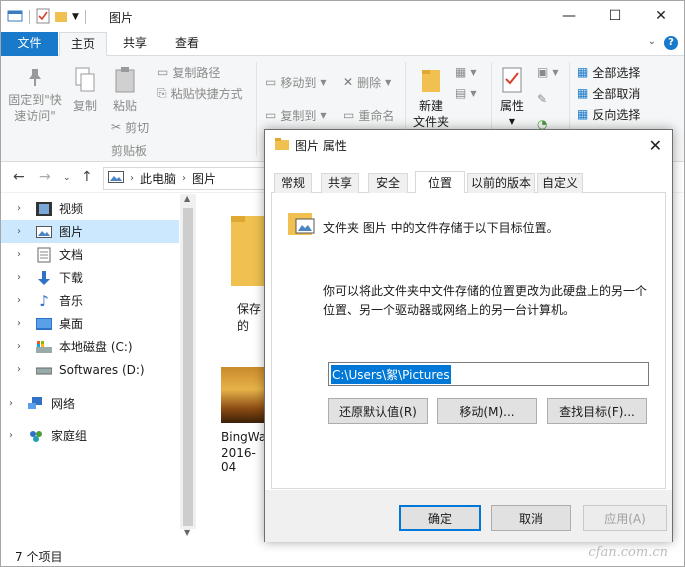 The width and height of the screenshot is (685, 567). Describe the element at coordinates (501, 183) in the screenshot. I see `tab-previous-versions: 以前的版本` at that location.